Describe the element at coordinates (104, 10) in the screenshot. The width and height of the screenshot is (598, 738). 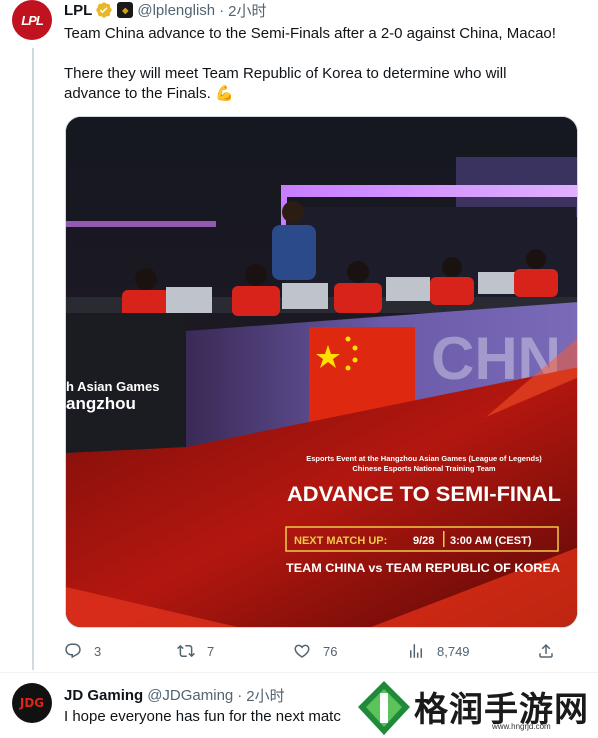
I see `verified-badge-icon` at that location.